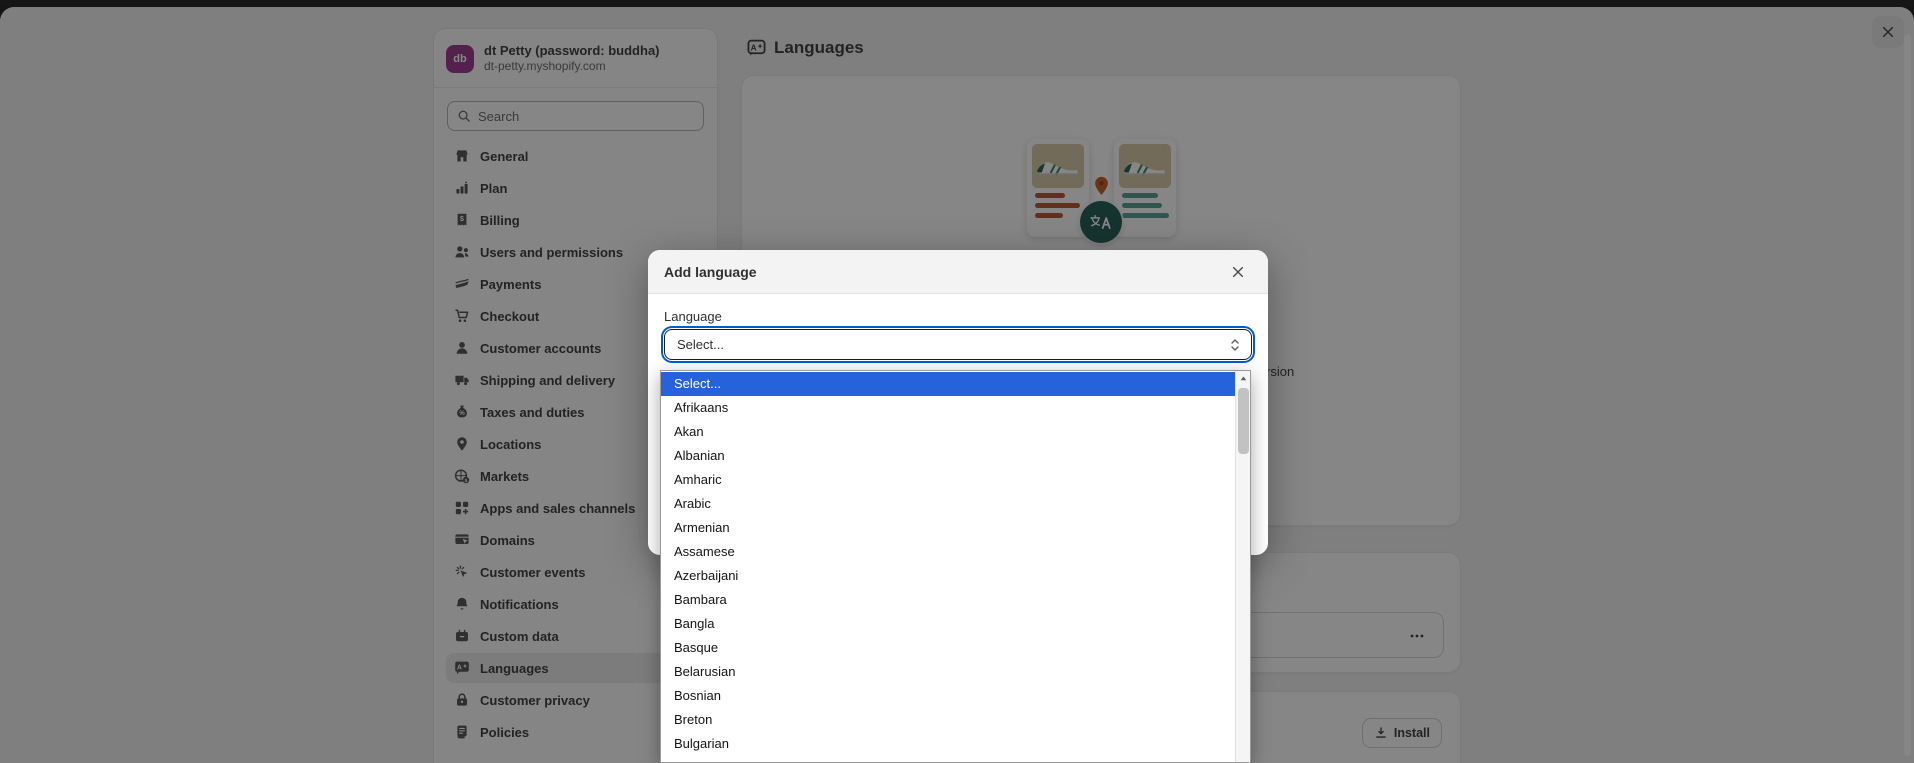 This screenshot has width=1914, height=763. What do you see at coordinates (948, 744) in the screenshot?
I see `dropdown-option-bulgarian: Bulgarian` at bounding box center [948, 744].